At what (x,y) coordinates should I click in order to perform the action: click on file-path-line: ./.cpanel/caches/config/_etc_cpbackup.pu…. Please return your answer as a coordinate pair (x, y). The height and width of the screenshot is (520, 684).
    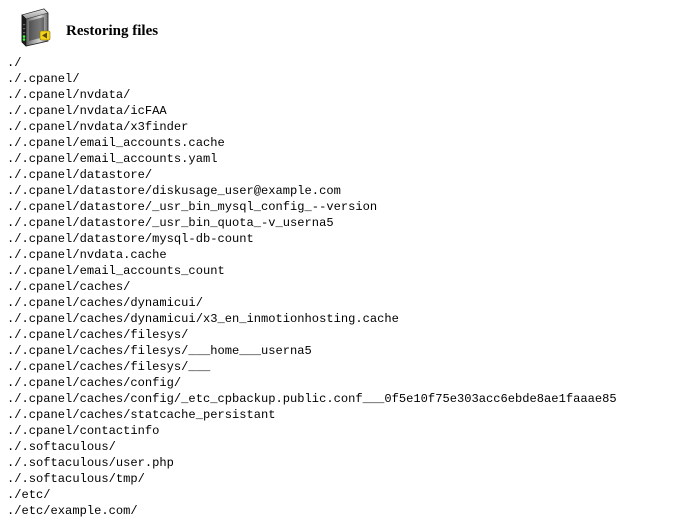
    Looking at the image, I should click on (312, 399).